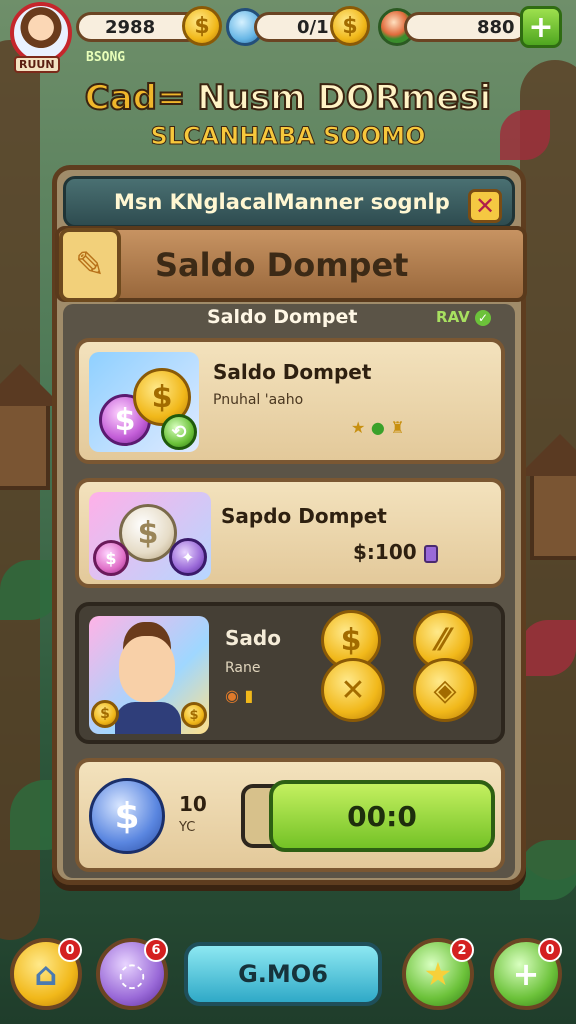 This screenshot has width=576, height=1024. I want to click on plus-icon: +, so click(526, 974).